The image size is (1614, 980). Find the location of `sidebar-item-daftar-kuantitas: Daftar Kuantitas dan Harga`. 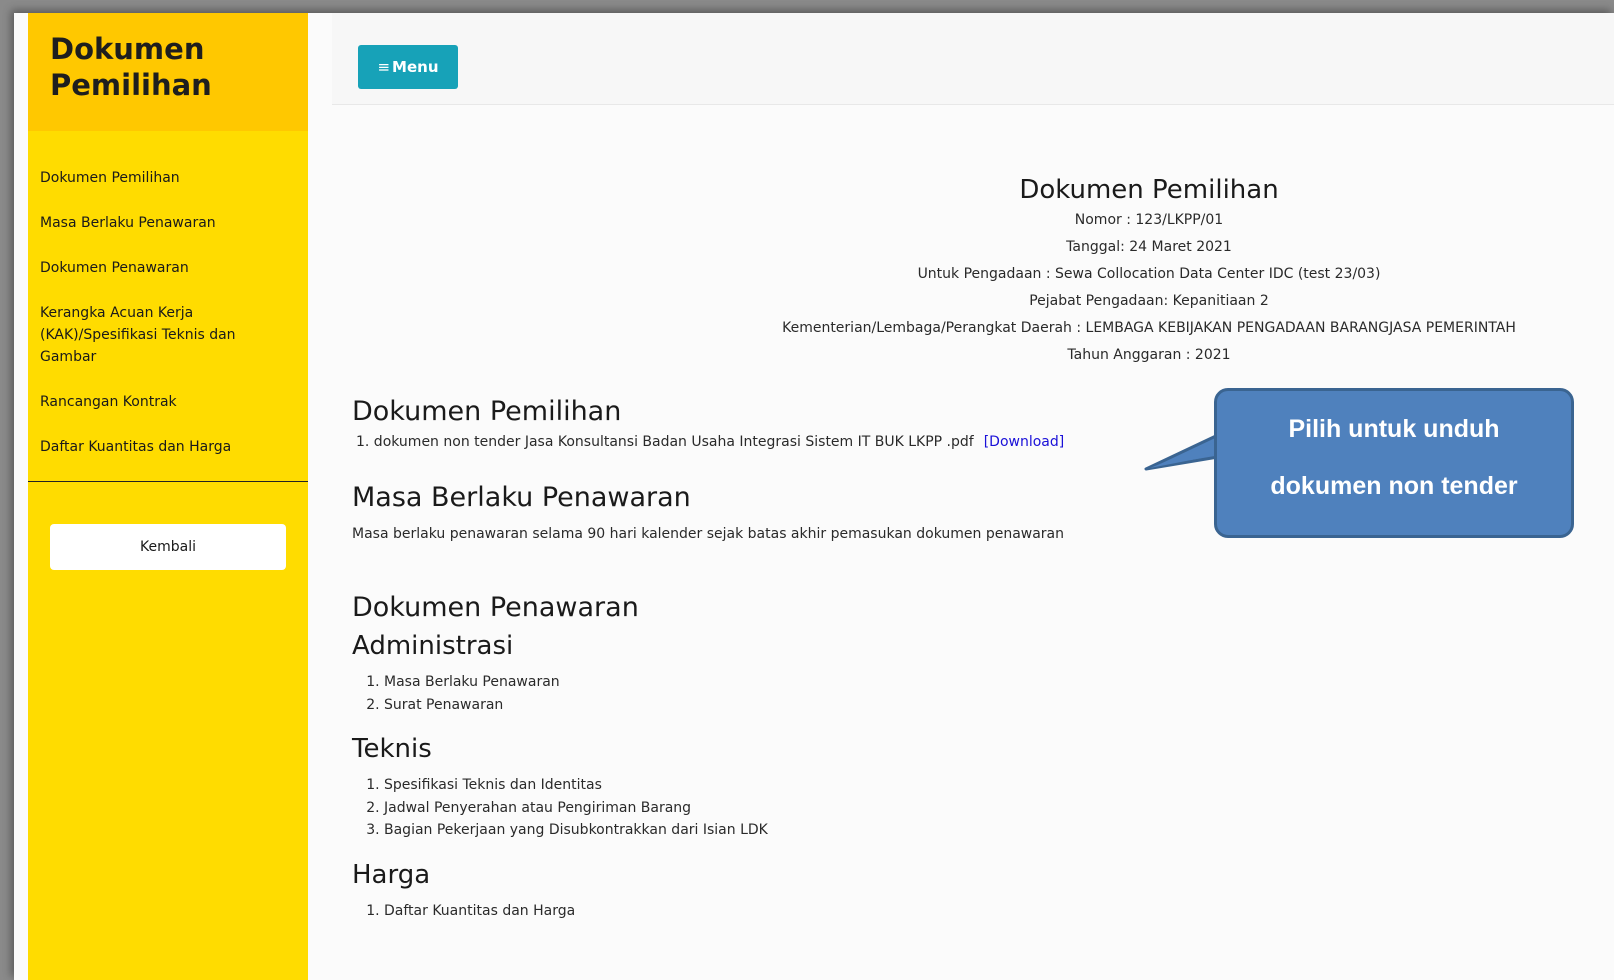

sidebar-item-daftar-kuantitas: Daftar Kuantitas dan Harga is located at coordinates (168, 447).